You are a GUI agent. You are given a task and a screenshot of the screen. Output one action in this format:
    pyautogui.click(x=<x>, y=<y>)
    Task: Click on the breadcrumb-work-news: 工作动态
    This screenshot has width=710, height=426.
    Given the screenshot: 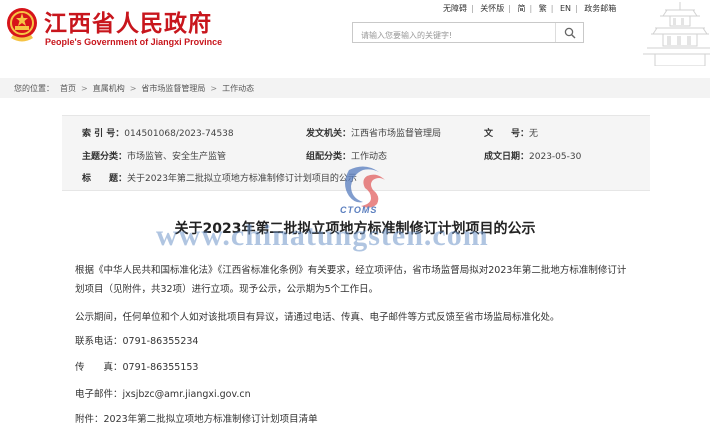 What is the action you would take?
    pyautogui.click(x=238, y=88)
    